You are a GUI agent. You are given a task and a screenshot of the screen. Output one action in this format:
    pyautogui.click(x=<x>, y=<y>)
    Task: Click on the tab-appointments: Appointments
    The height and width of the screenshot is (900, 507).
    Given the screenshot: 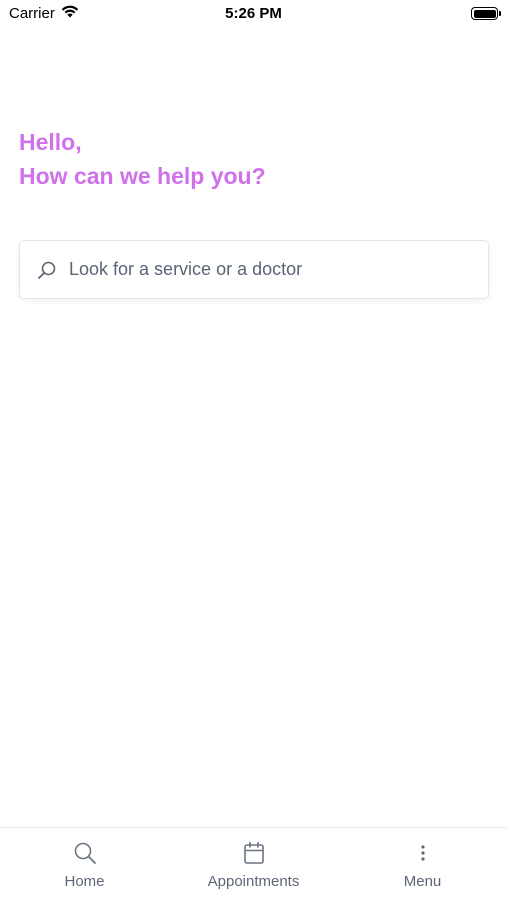 What is the action you would take?
    pyautogui.click(x=253, y=864)
    